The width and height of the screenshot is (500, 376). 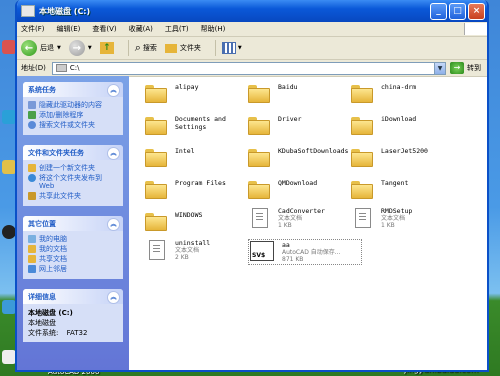 I want to click on place-my-documents: 我的文档, so click(x=73, y=249).